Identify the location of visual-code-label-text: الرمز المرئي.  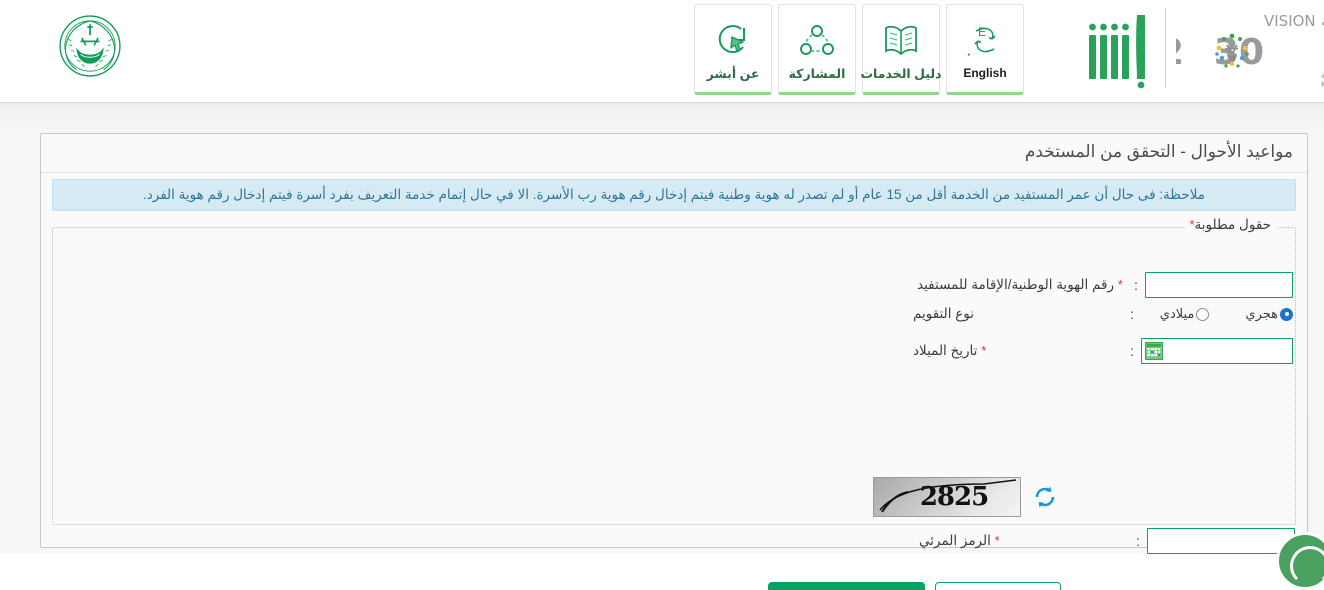
(955, 540).